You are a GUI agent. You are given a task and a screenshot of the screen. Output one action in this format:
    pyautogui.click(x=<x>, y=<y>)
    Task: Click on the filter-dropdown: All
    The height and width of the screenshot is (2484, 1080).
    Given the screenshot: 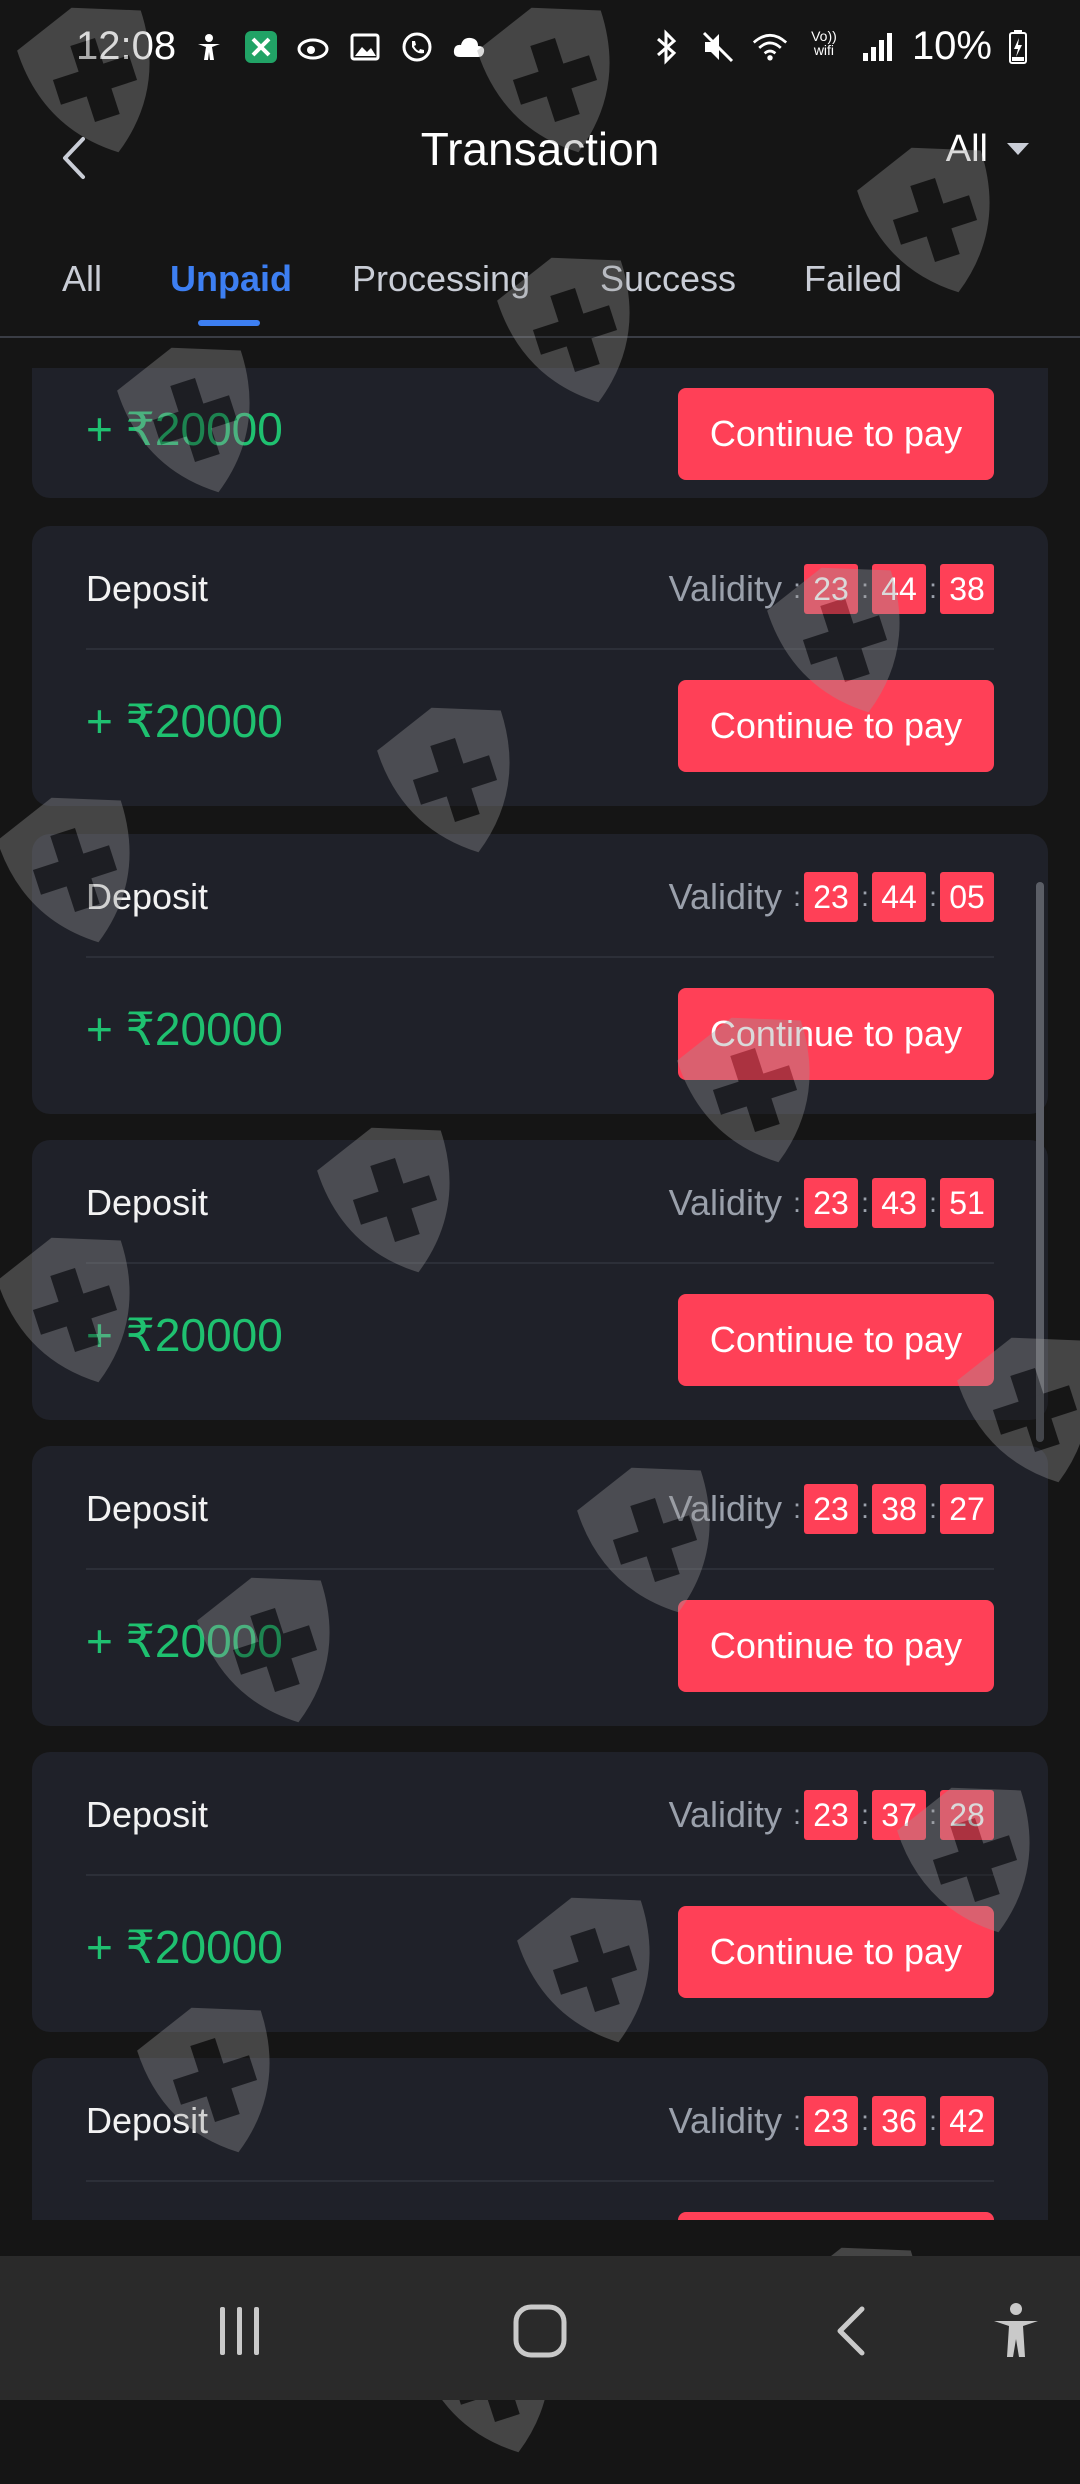 What is the action you would take?
    pyautogui.click(x=988, y=149)
    